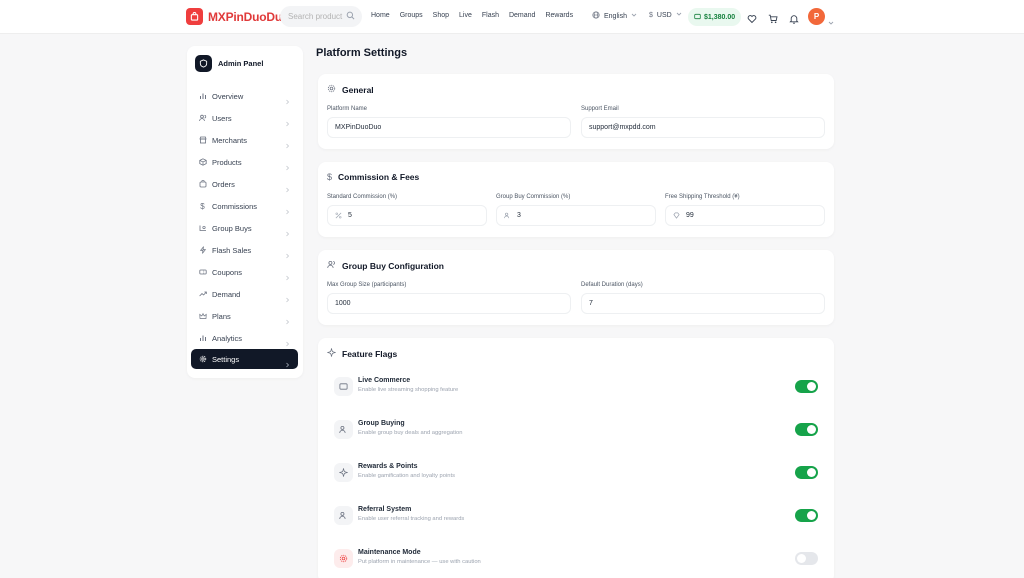 This screenshot has width=1024, height=578. I want to click on group-icon, so click(202, 228).